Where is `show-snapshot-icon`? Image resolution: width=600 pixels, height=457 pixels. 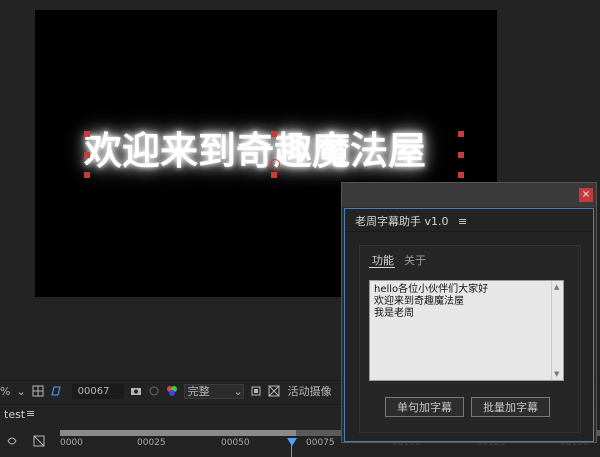
show-snapshot-icon is located at coordinates (154, 391).